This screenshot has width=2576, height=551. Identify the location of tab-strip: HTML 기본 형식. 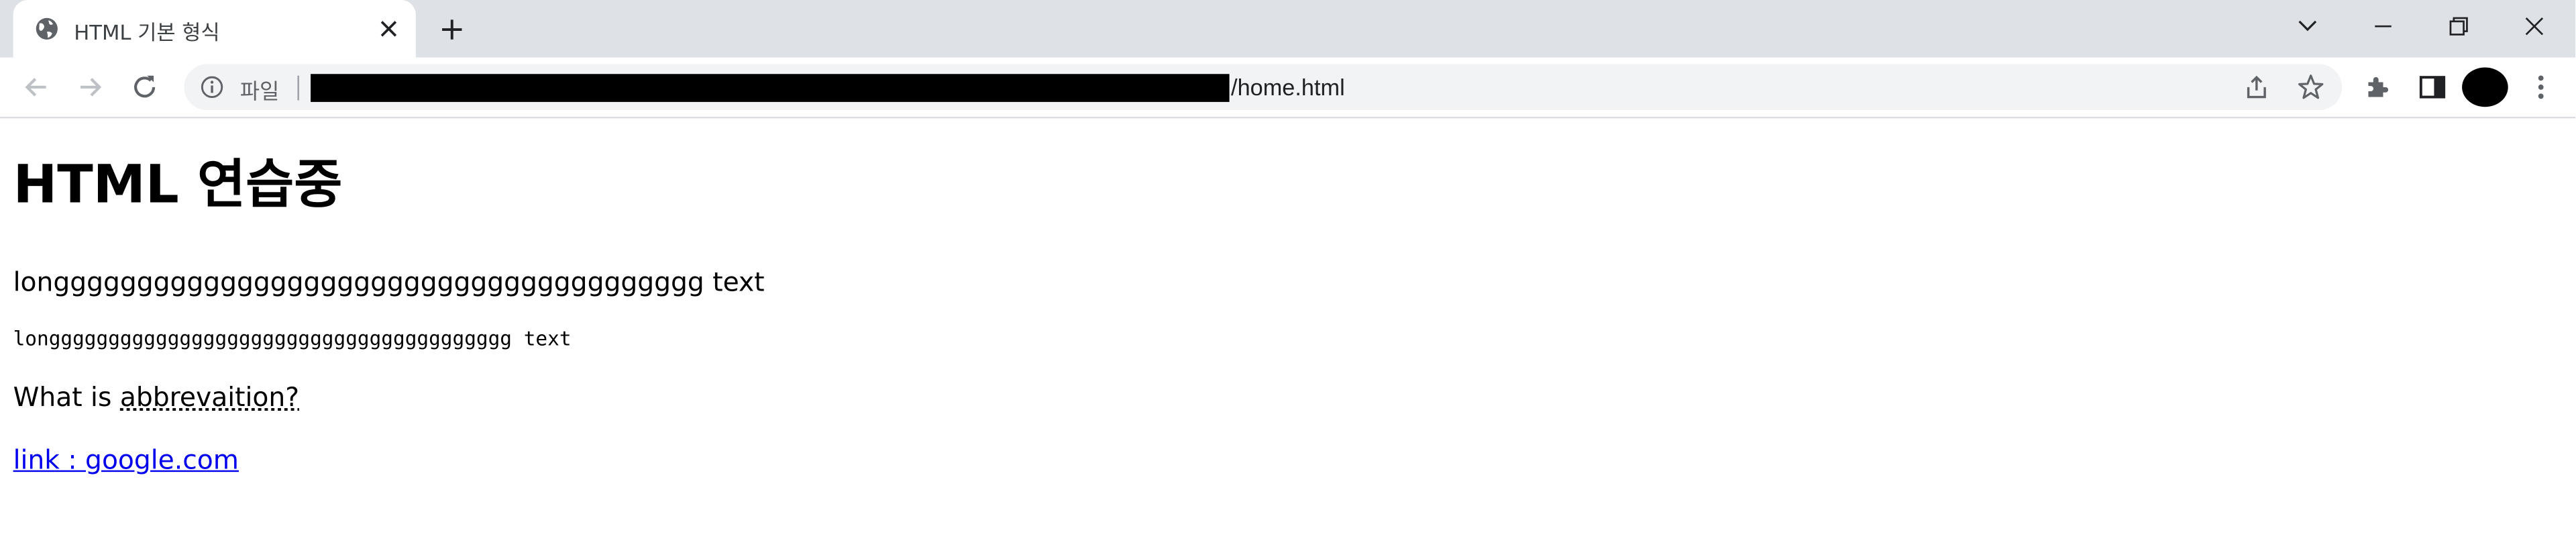
(1288, 29).